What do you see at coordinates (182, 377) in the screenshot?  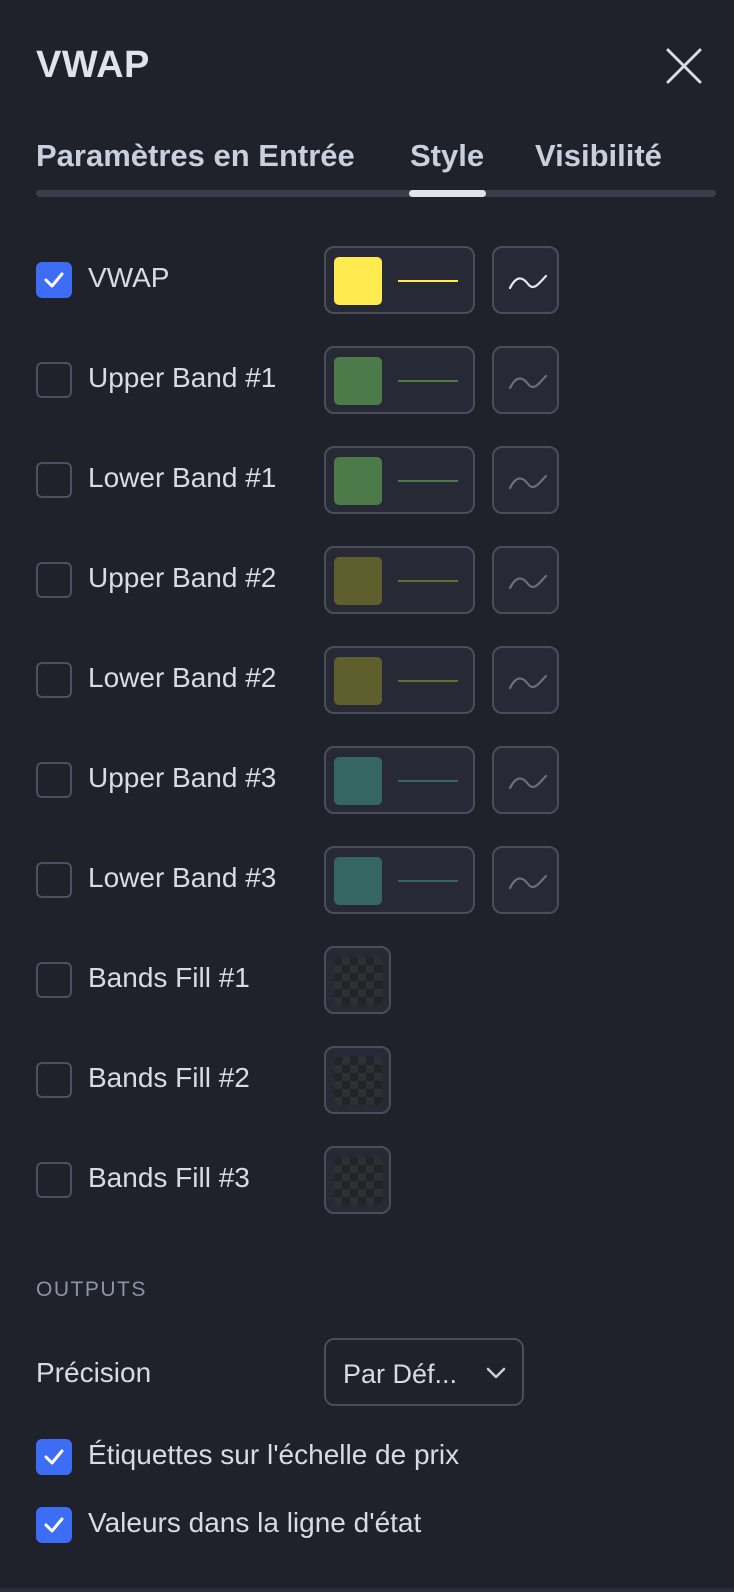 I see `style-row-label: Upper Band #1` at bounding box center [182, 377].